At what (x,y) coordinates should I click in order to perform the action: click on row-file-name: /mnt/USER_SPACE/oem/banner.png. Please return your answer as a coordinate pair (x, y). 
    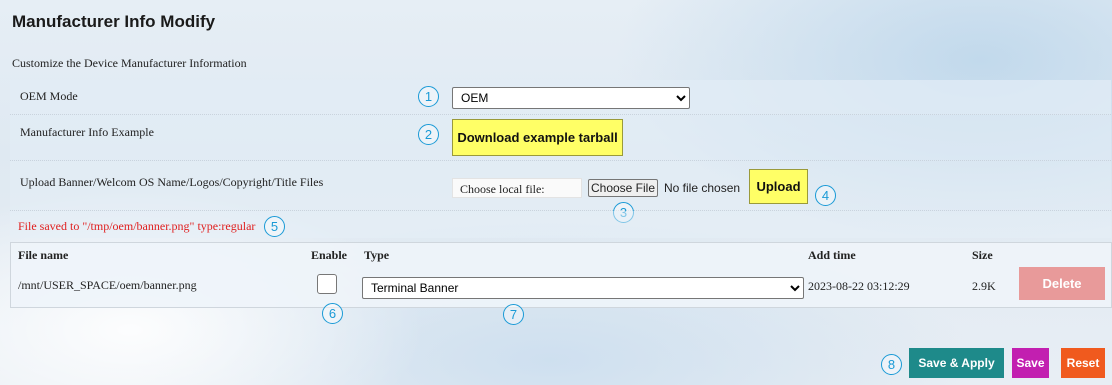
    Looking at the image, I should click on (107, 285).